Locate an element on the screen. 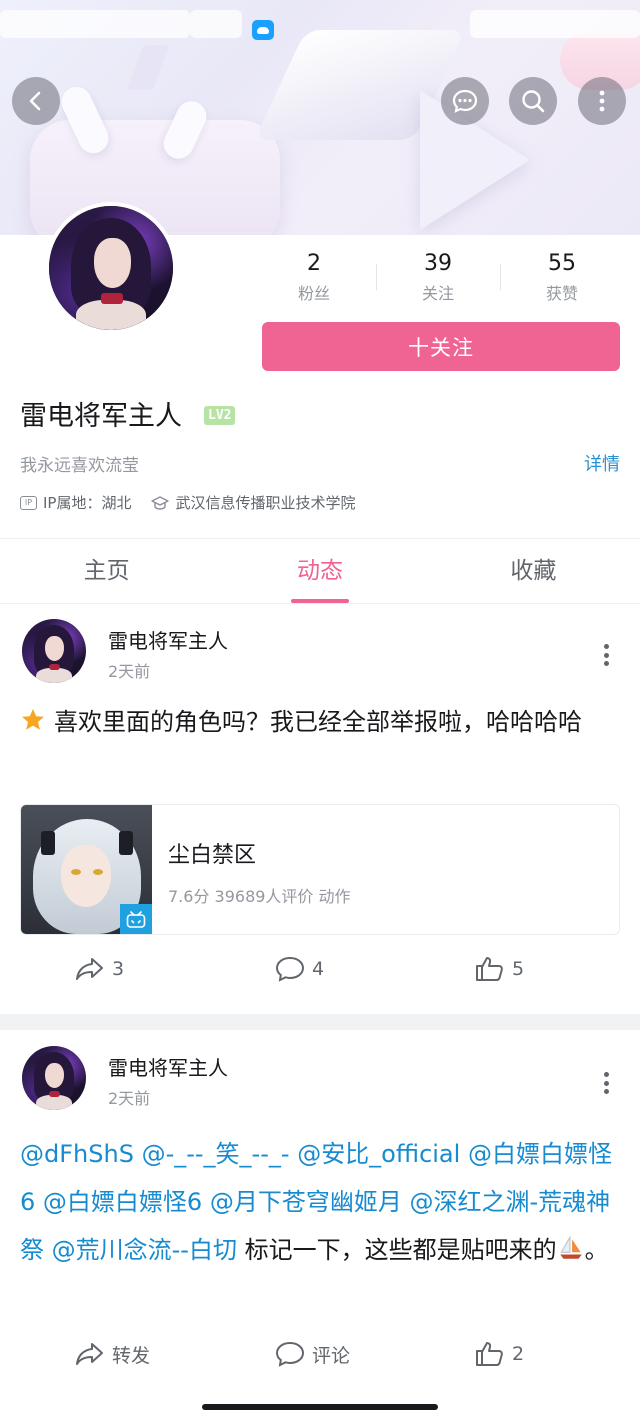 Image resolution: width=640 pixels, height=1422 pixels. forward-button: 3 is located at coordinates (99, 969).